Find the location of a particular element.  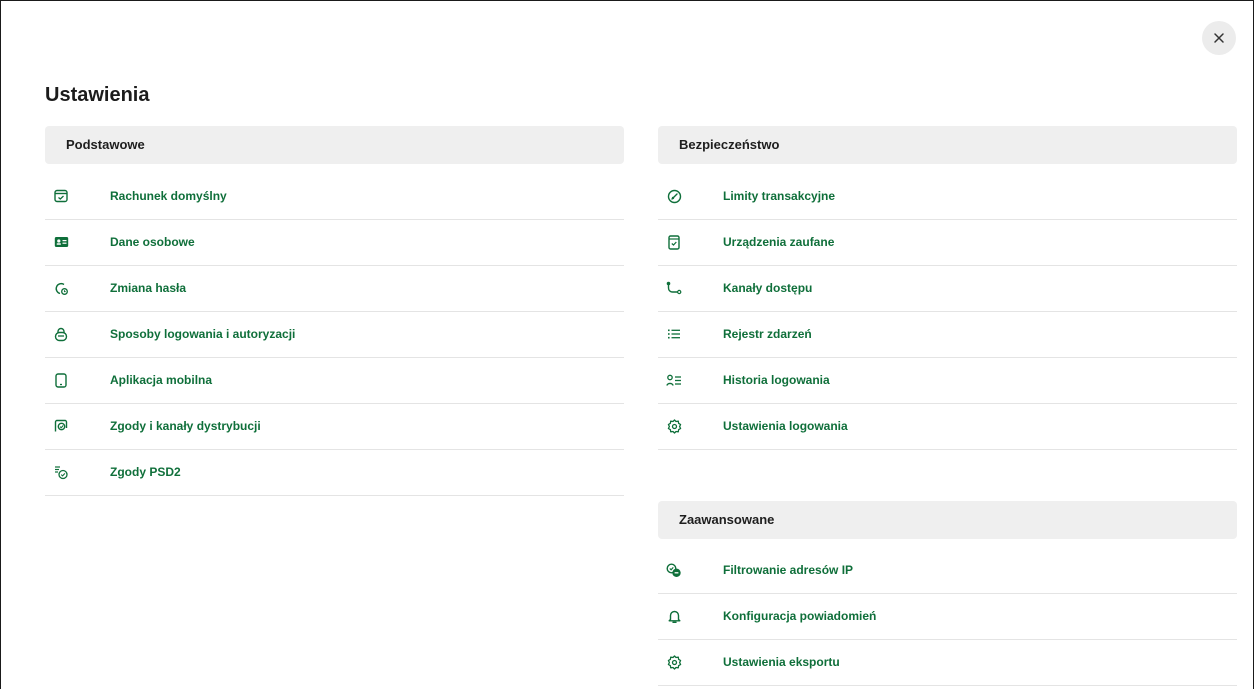

user-history-icon is located at coordinates (674, 380).